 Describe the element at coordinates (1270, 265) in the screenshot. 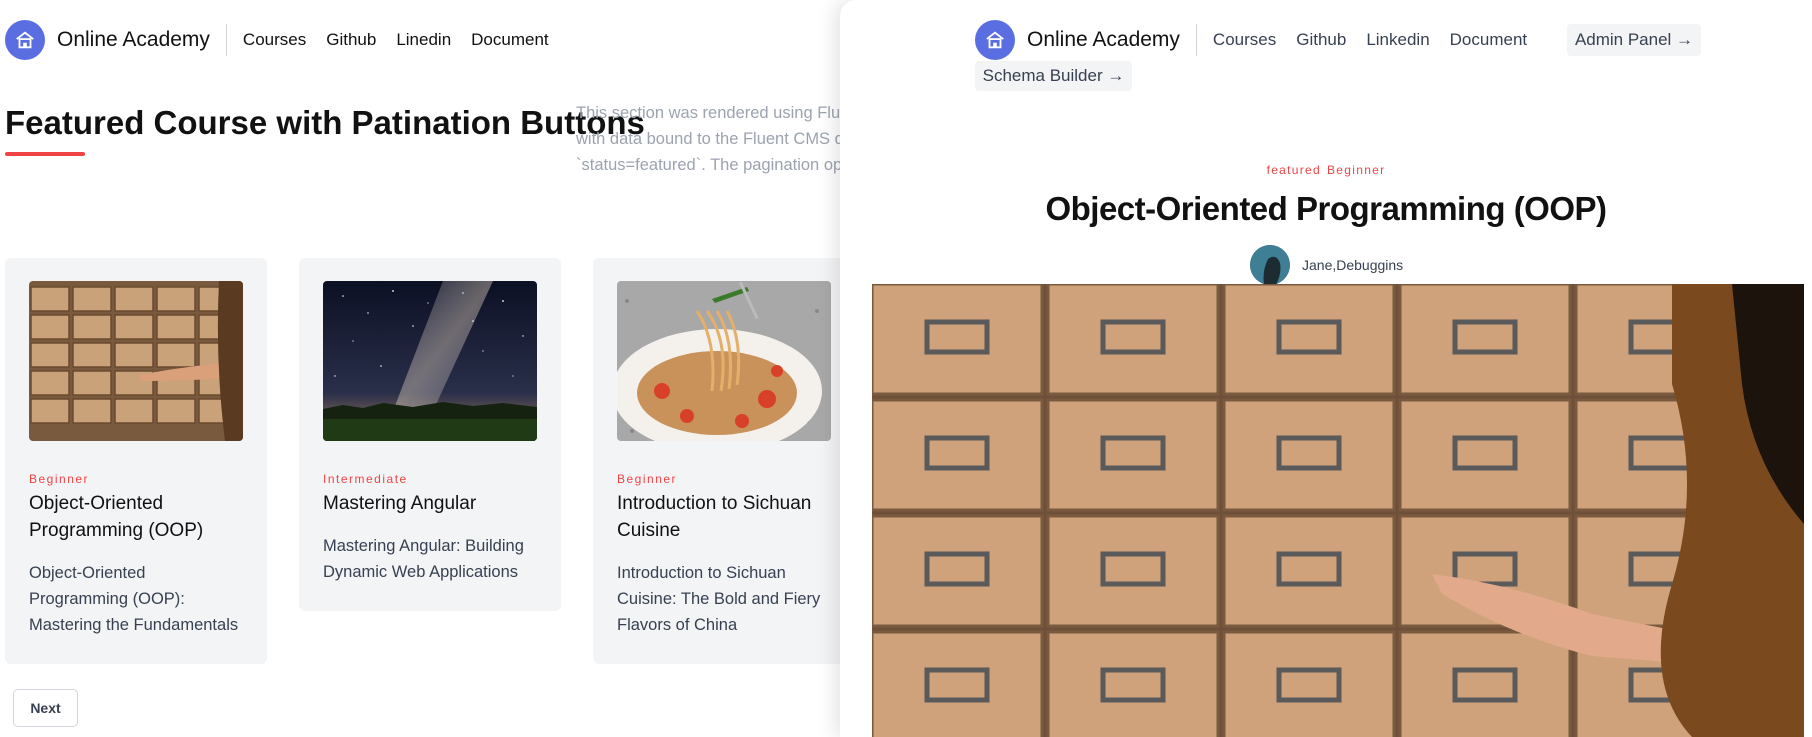

I see `avatar` at that location.